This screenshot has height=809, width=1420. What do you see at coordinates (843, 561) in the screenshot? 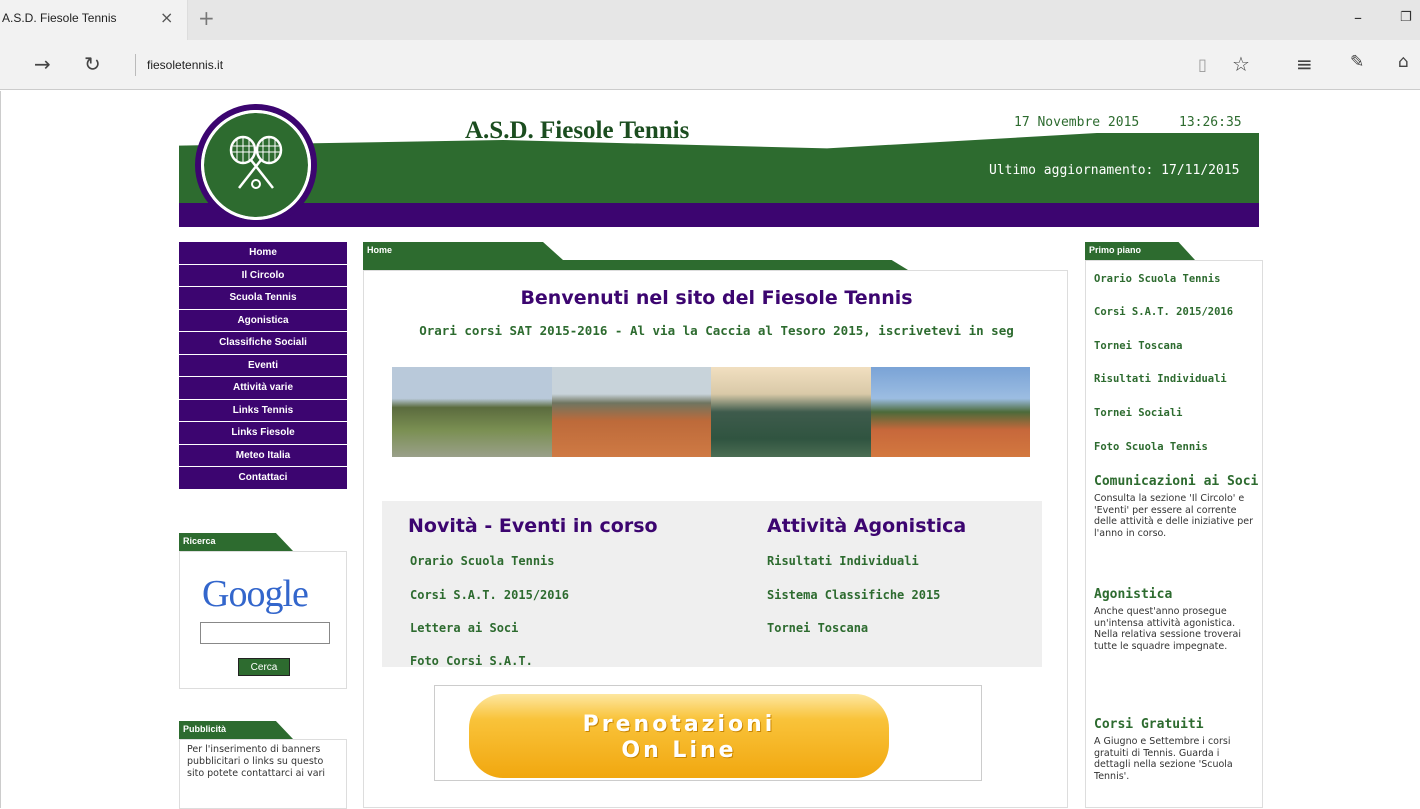
I see `agonistica-link: Risultati Individuali` at bounding box center [843, 561].